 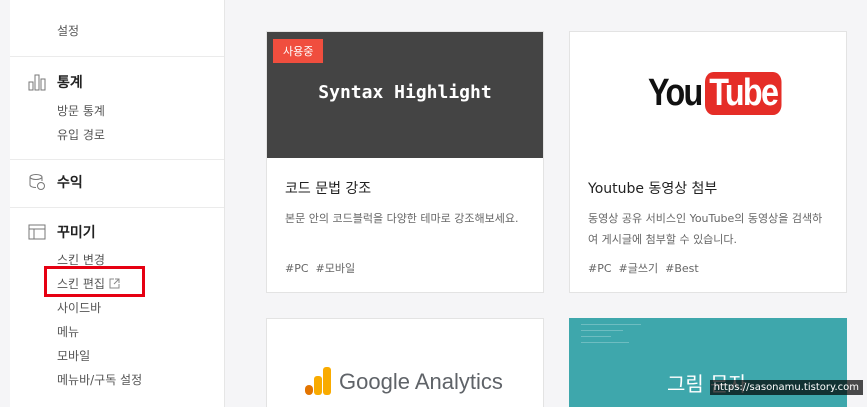 I want to click on tag: #글쓰기, so click(x=638, y=268).